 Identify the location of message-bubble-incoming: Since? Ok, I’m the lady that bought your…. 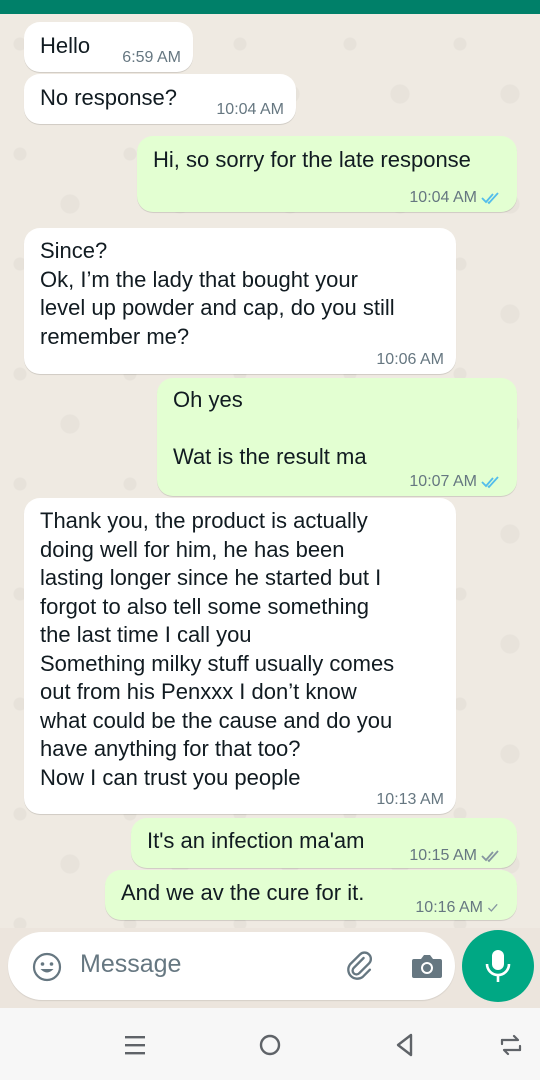
(240, 301).